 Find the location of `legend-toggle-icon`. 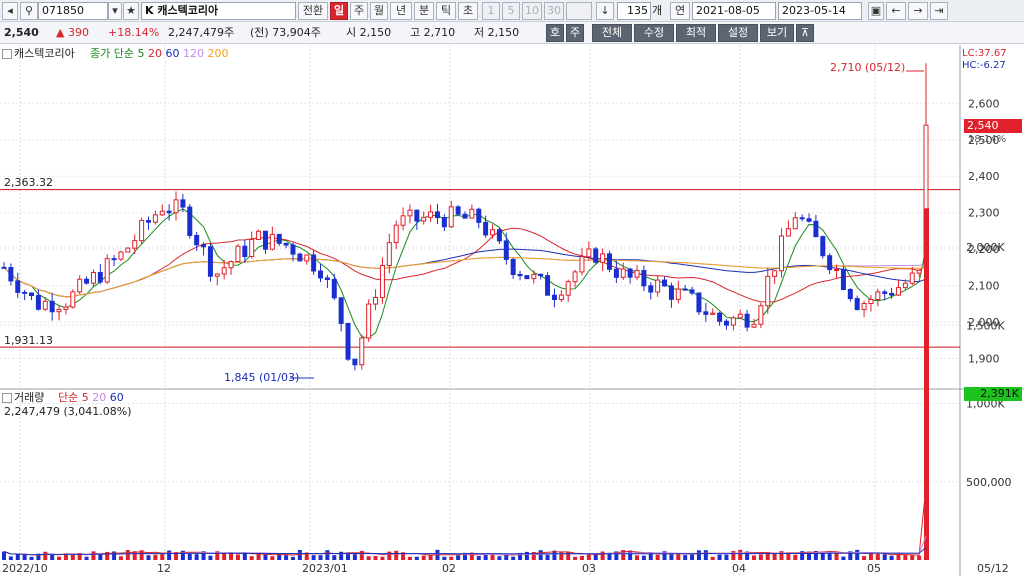

legend-toggle-icon is located at coordinates (7, 54).